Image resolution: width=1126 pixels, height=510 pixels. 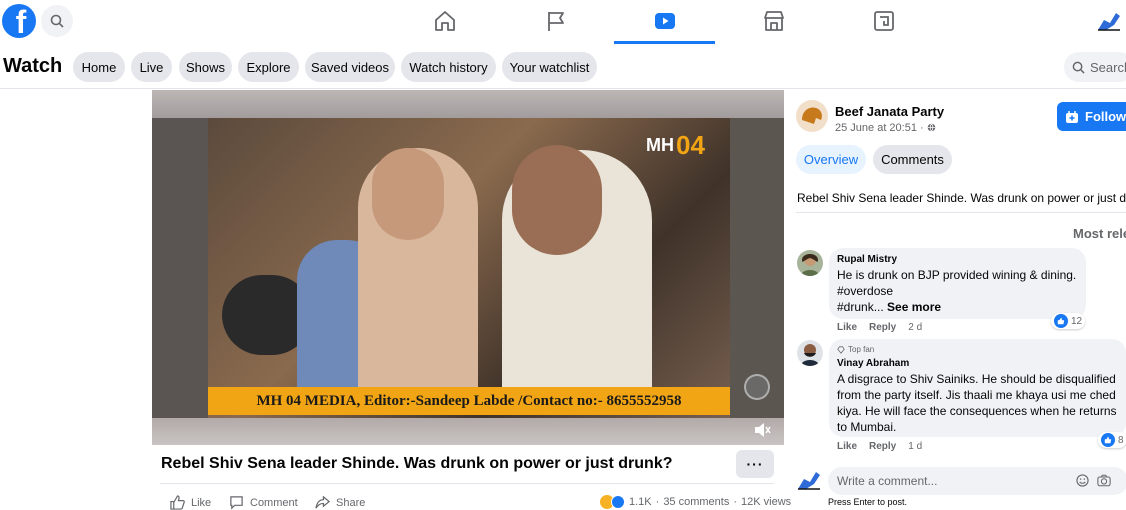 What do you see at coordinates (889, 111) in the screenshot?
I see `page-name: Beef Janata Party` at bounding box center [889, 111].